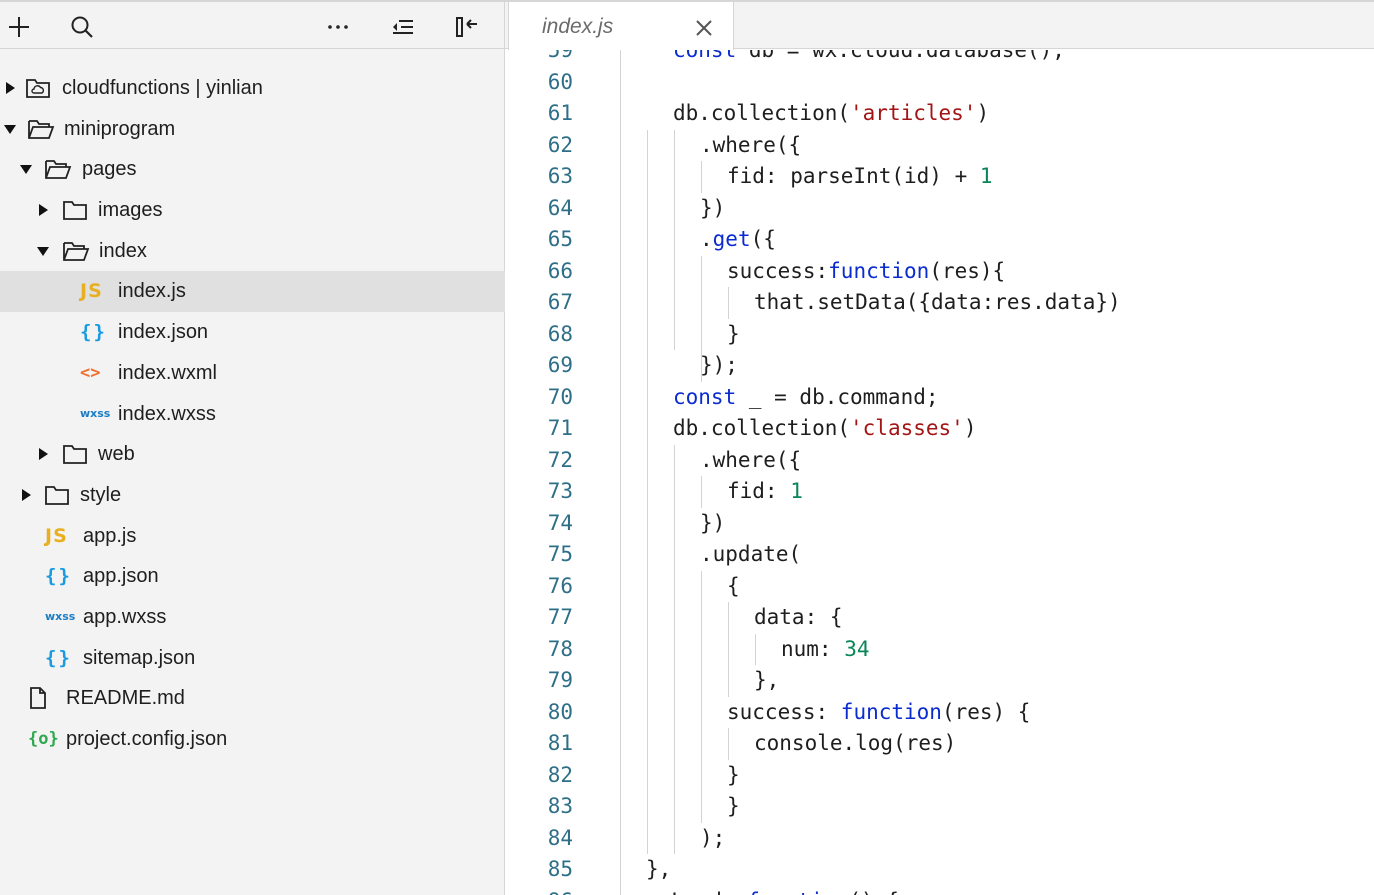 The height and width of the screenshot is (895, 1374). I want to click on tree-item-images: images, so click(252, 210).